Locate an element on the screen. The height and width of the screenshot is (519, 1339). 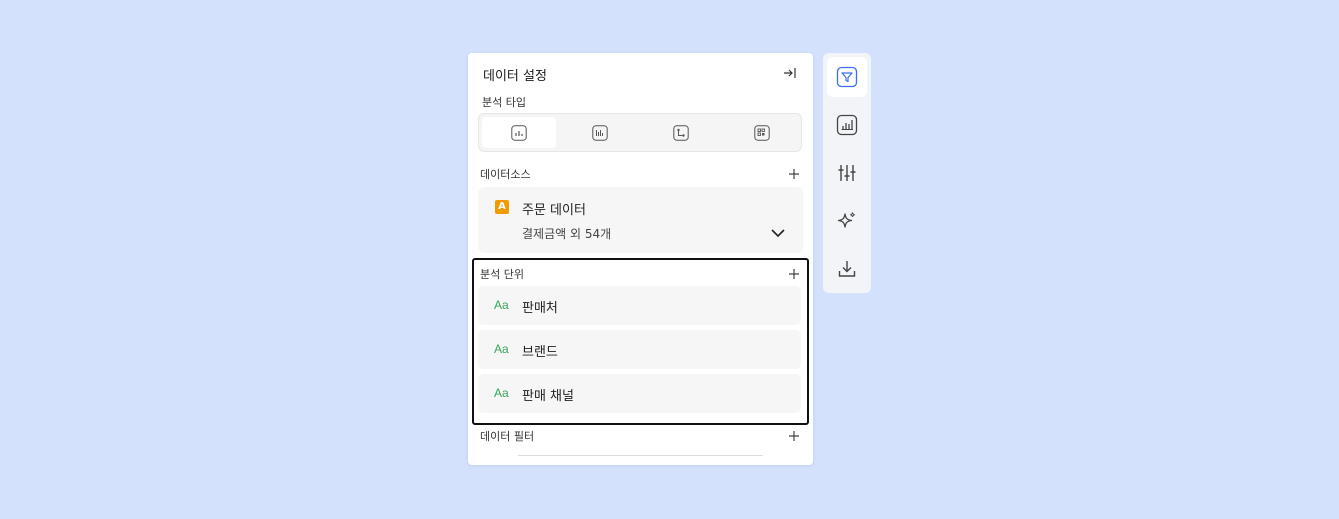
flow-chart-icon is located at coordinates (681, 132).